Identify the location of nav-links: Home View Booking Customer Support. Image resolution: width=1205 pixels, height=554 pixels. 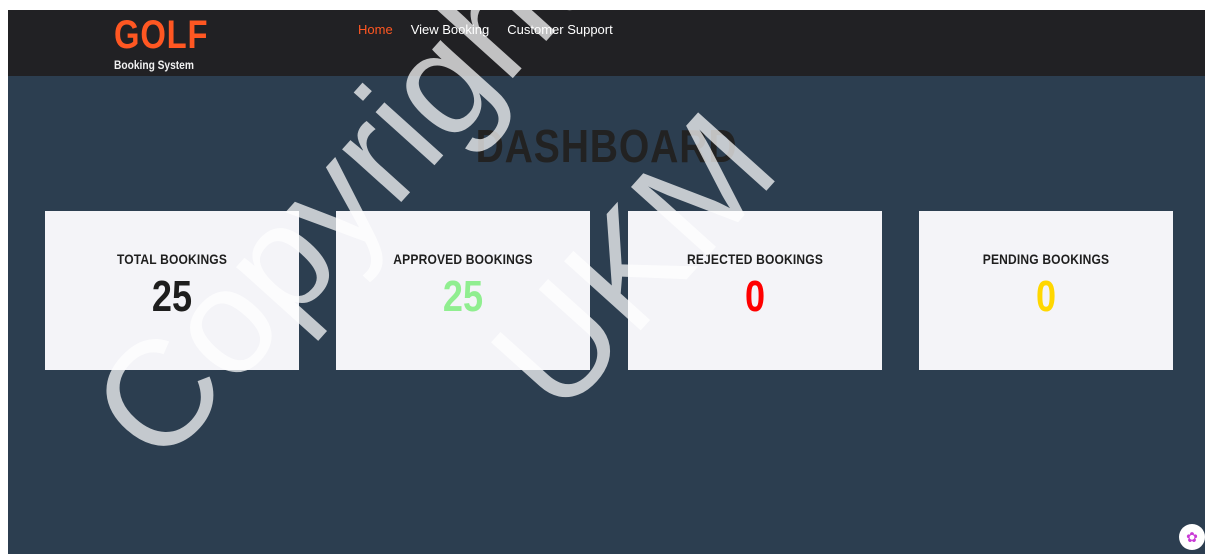
(485, 30).